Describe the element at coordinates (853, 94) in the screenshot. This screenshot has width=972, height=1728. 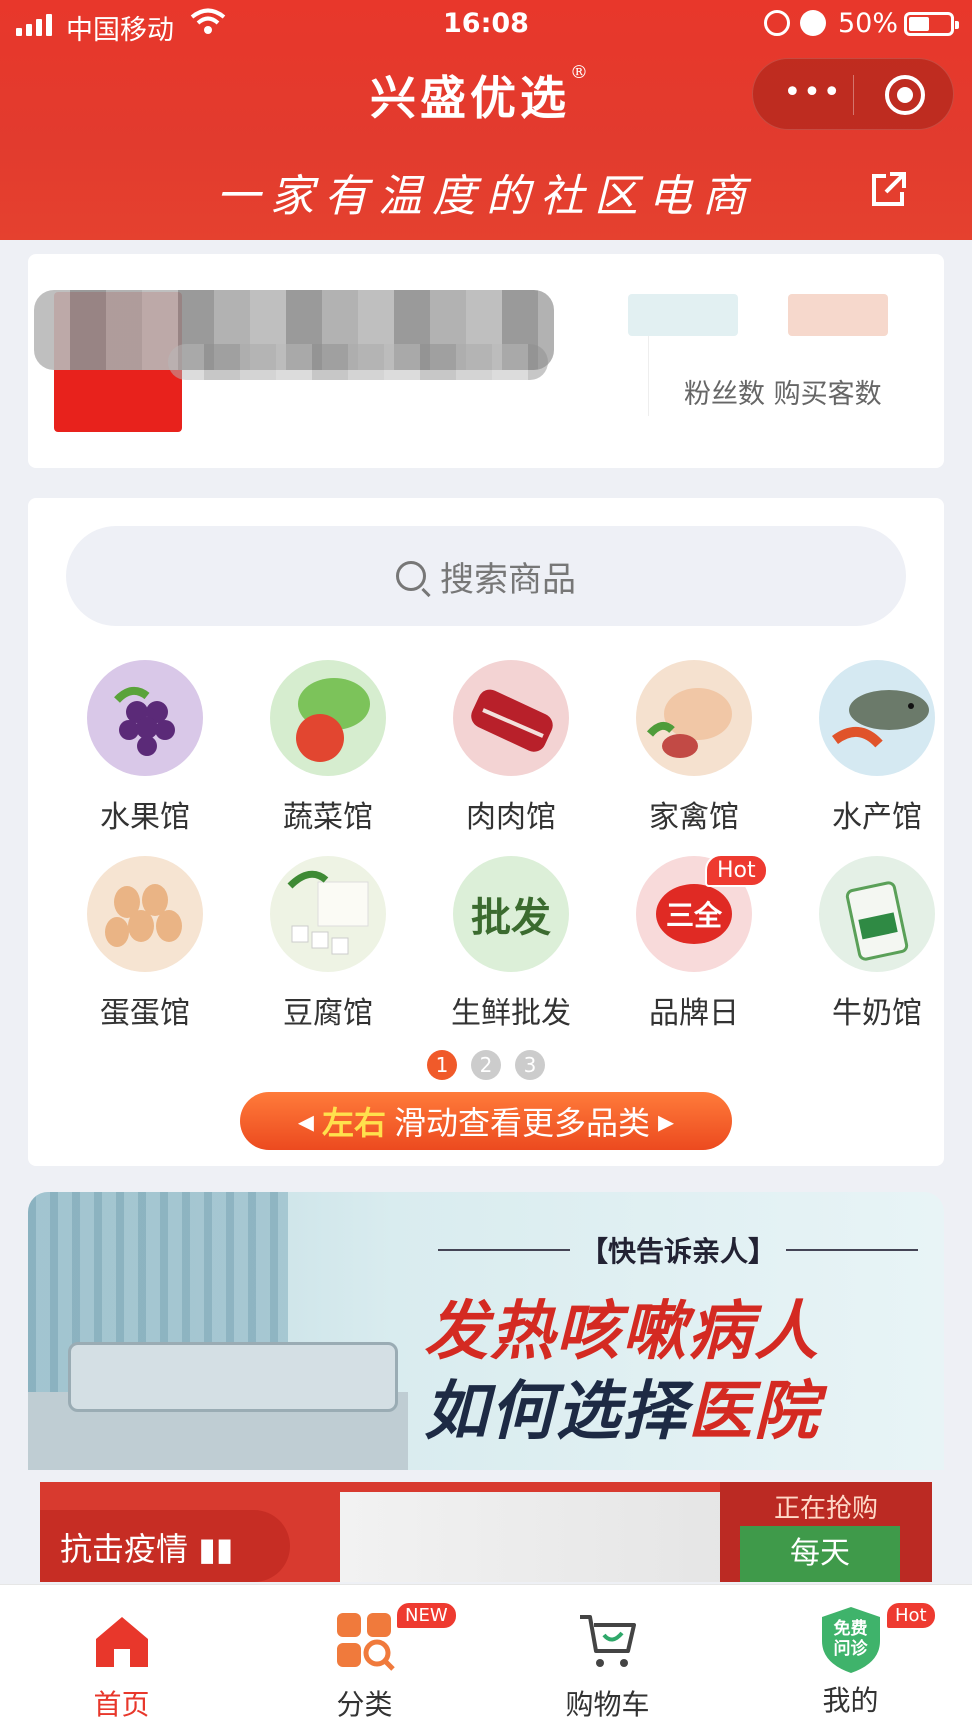
I see `mini-program-capsule: •••` at that location.